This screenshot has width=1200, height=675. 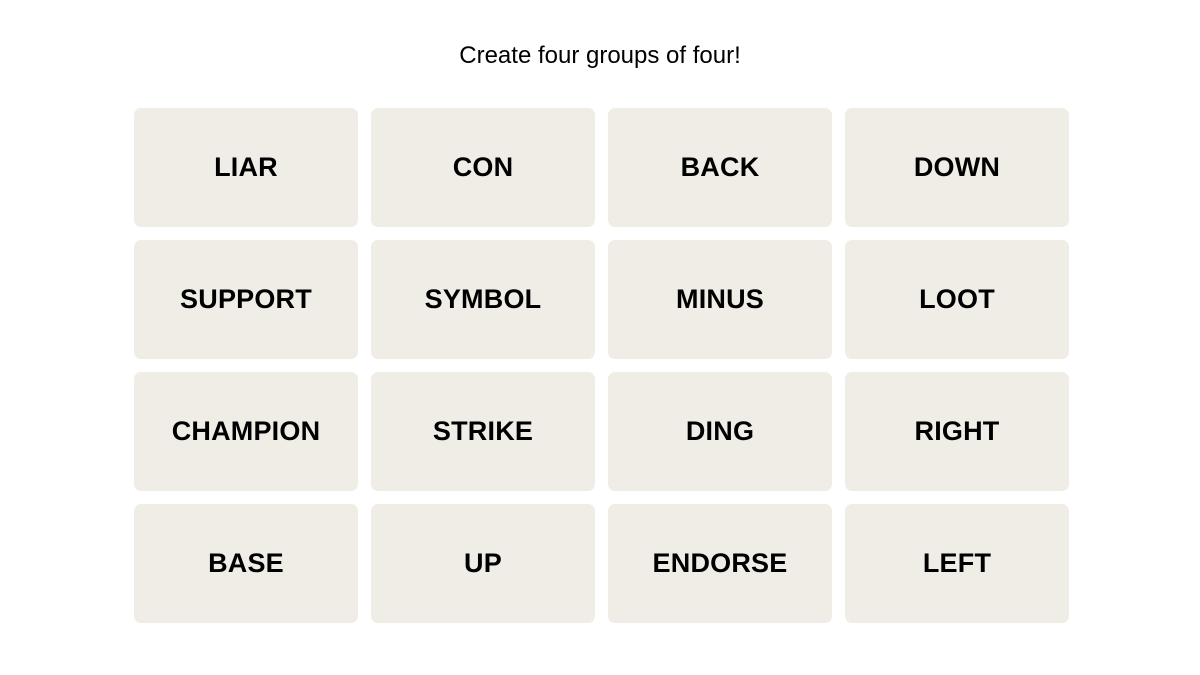 I want to click on word-tile: UP, so click(x=483, y=563).